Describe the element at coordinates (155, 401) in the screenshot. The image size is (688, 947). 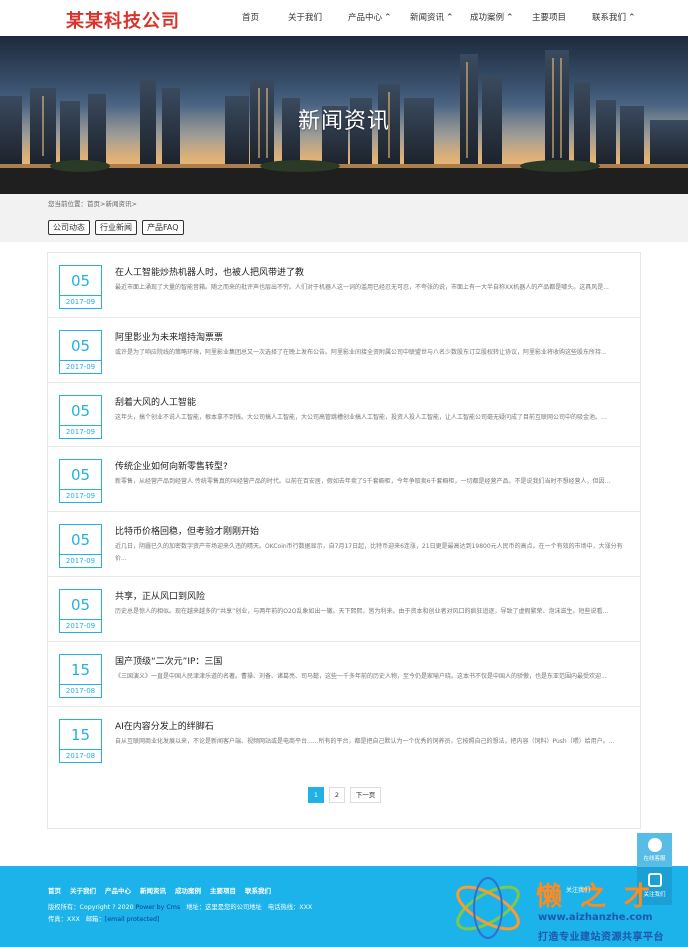
I see `news-title: 刮着大风的人工智能` at that location.